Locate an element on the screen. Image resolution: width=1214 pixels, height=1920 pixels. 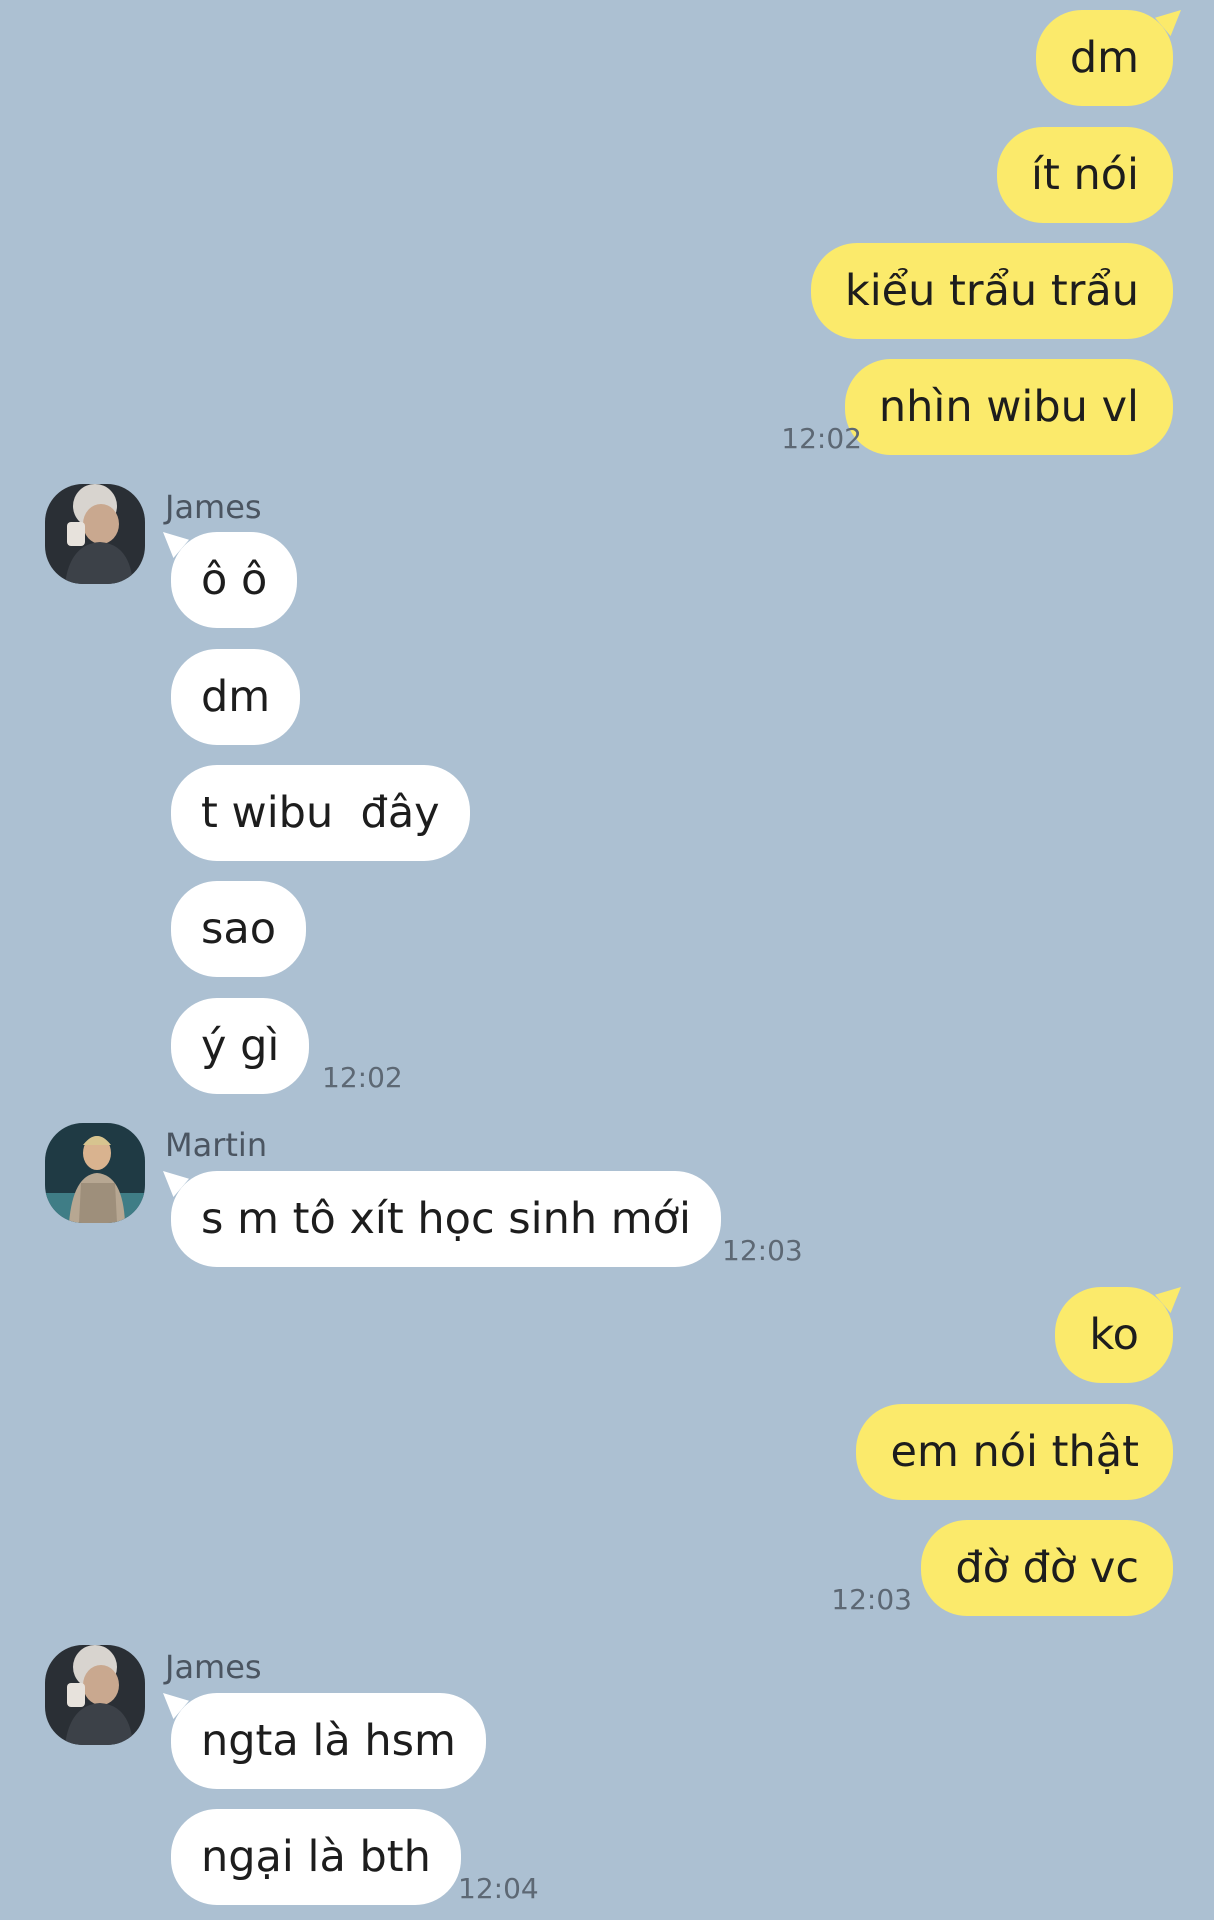
outgoing-message: em nói thật is located at coordinates (1014, 1452).